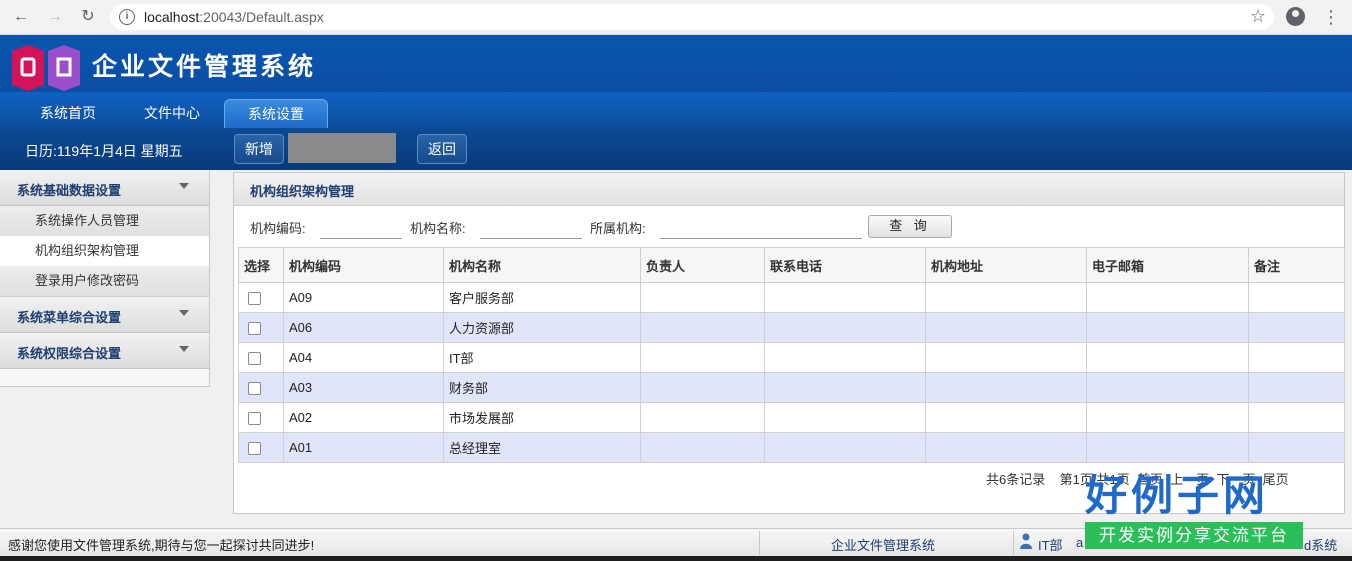 This screenshot has height=561, width=1352. I want to click on footer-system-name: 企业文件管理系统, so click(883, 545).